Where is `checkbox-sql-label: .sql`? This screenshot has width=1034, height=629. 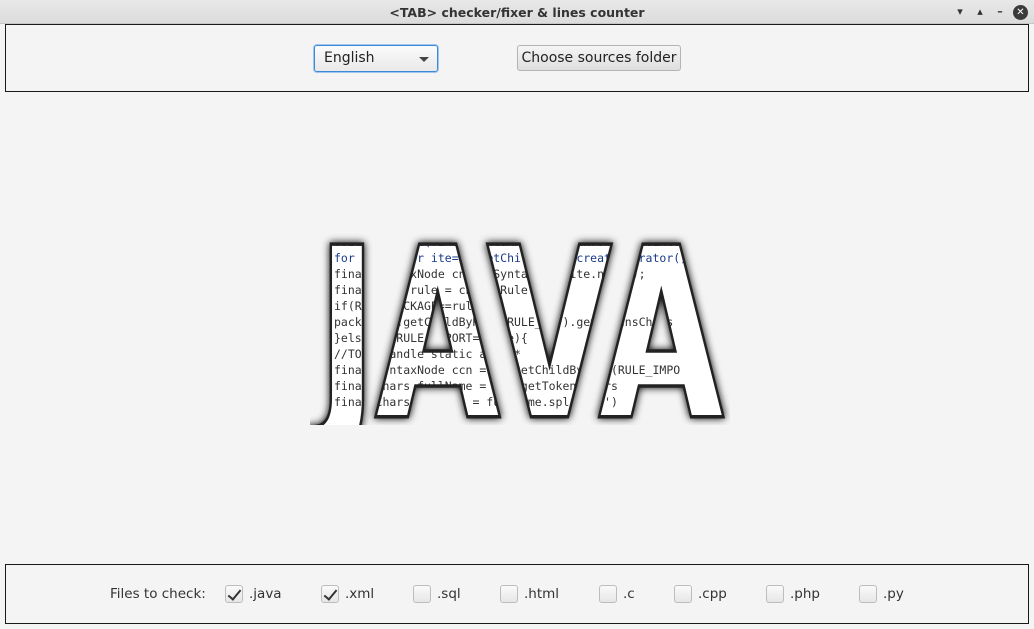
checkbox-sql-label: .sql is located at coordinates (449, 594).